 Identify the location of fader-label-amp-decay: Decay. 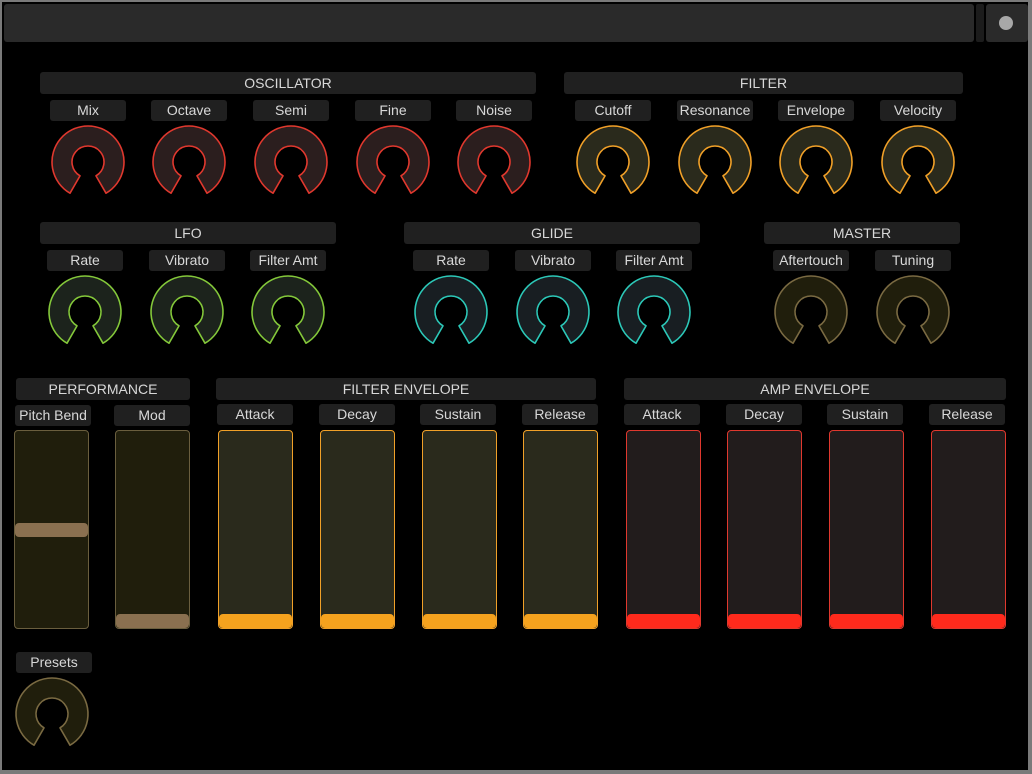
(764, 414).